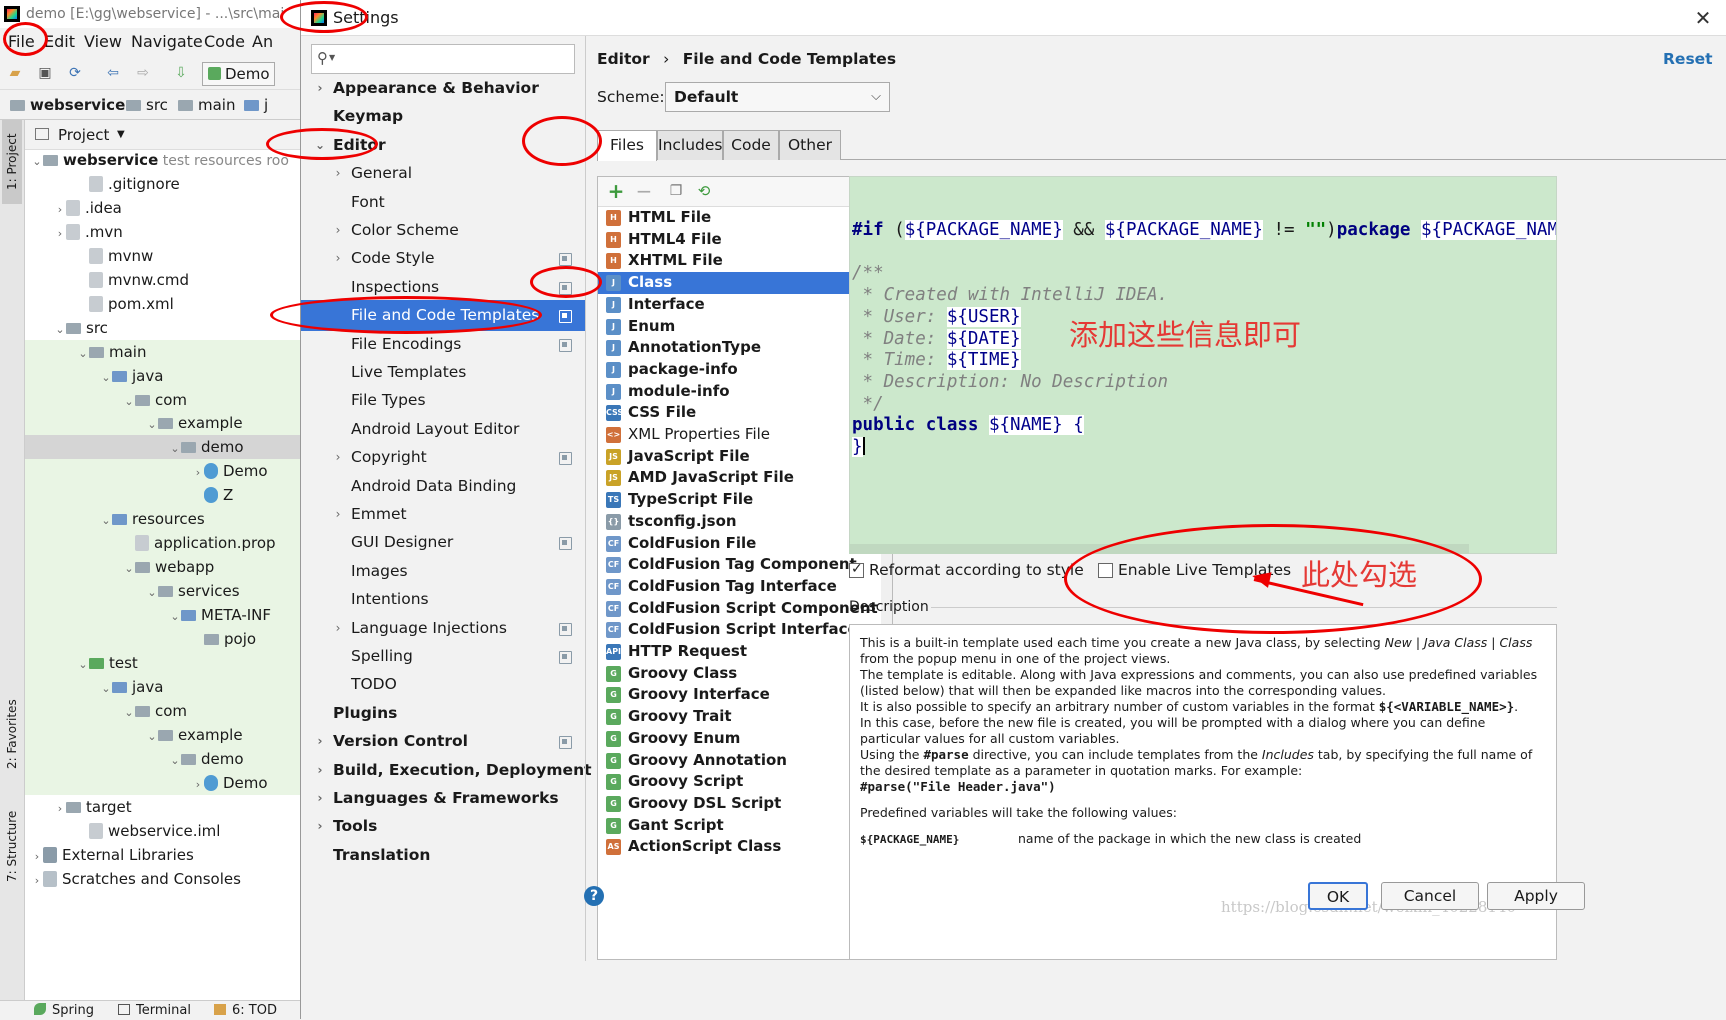 This screenshot has height=1020, width=1726. I want to click on build-icon: ⇩, so click(181, 73).